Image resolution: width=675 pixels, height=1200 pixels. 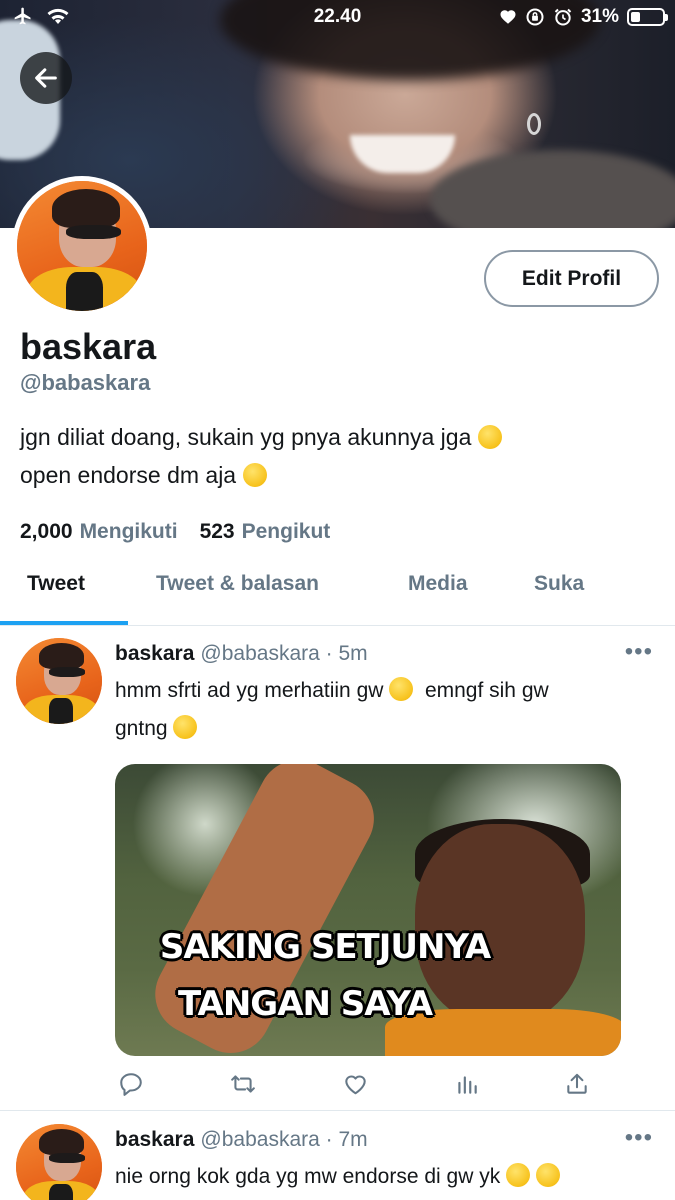 What do you see at coordinates (552, 189) in the screenshot?
I see `banner-shoulder-shape` at bounding box center [552, 189].